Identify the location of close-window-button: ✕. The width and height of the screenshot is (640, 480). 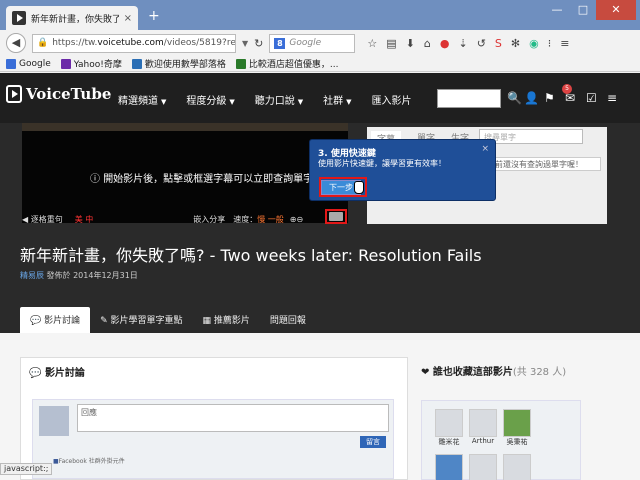
(616, 10).